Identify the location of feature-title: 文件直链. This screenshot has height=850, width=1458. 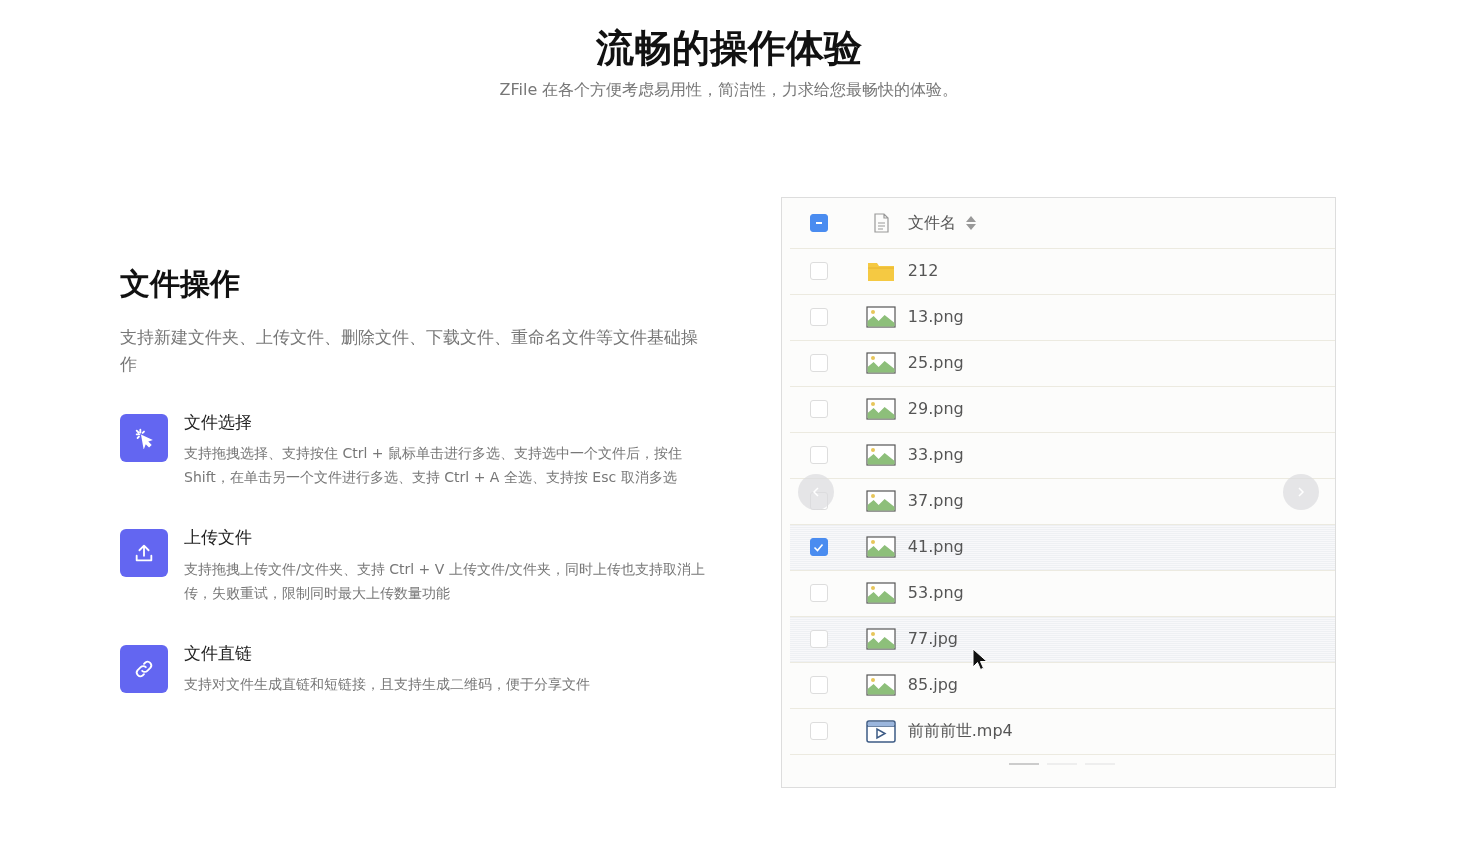
(218, 653).